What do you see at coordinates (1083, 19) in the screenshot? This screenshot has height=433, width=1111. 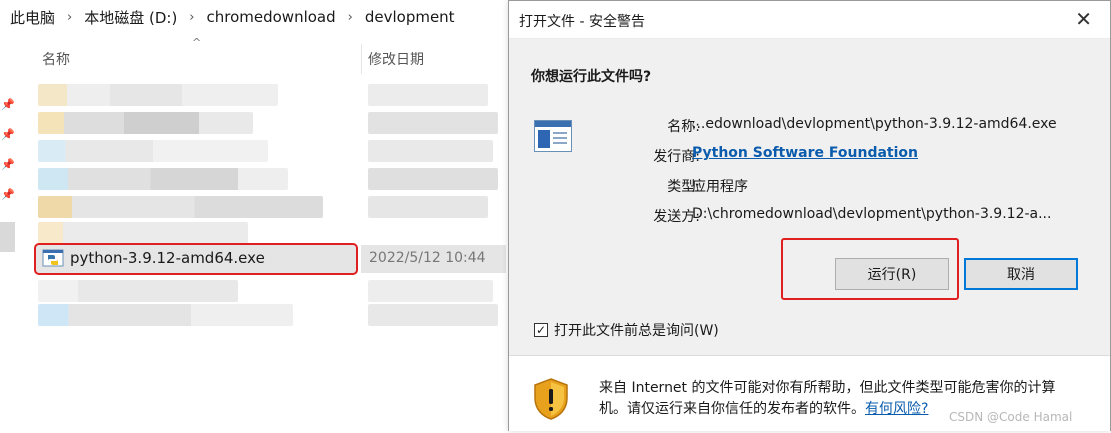 I see `close-icon: ✕` at bounding box center [1083, 19].